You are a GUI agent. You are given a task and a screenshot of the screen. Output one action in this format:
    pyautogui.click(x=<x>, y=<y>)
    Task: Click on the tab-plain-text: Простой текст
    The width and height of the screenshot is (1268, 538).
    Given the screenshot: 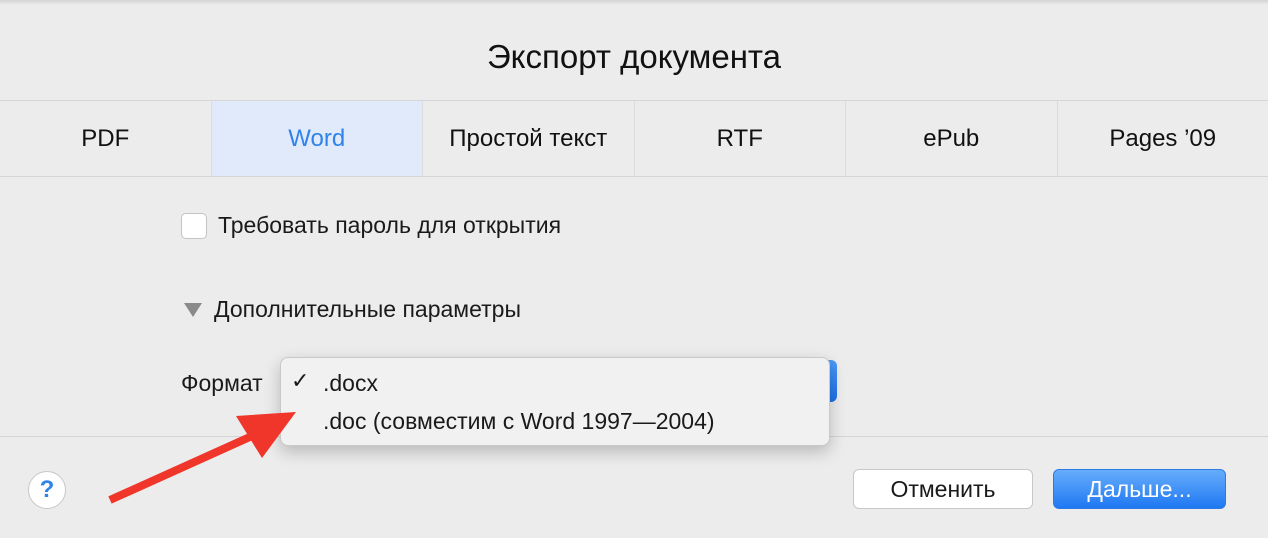 What is the action you would take?
    pyautogui.click(x=529, y=138)
    